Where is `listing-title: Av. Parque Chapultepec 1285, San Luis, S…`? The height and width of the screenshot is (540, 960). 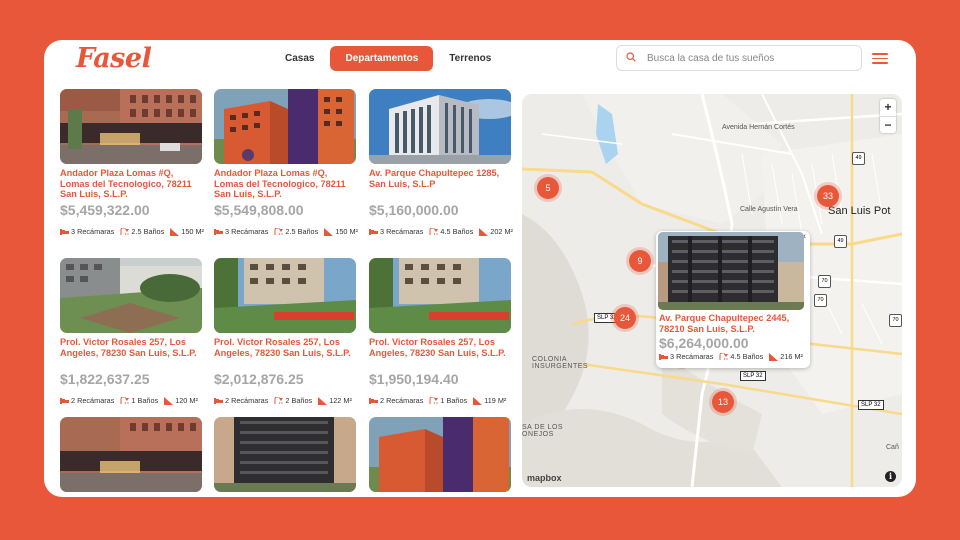
listing-title: Av. Parque Chapultepec 1285, San Luis, S… is located at coordinates (440, 183).